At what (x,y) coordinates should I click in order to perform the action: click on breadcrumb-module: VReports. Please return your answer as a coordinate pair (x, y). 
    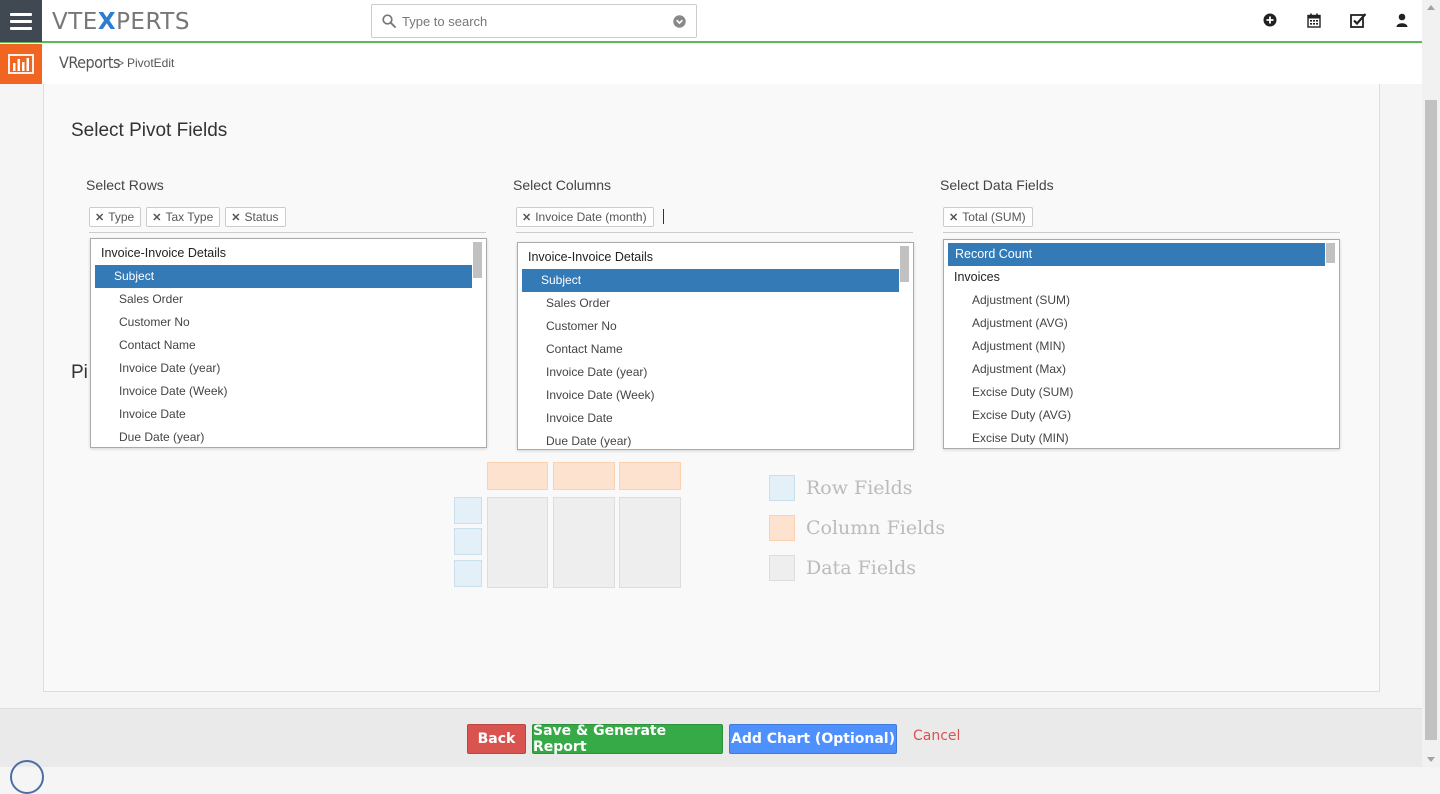
    Looking at the image, I should click on (89, 62).